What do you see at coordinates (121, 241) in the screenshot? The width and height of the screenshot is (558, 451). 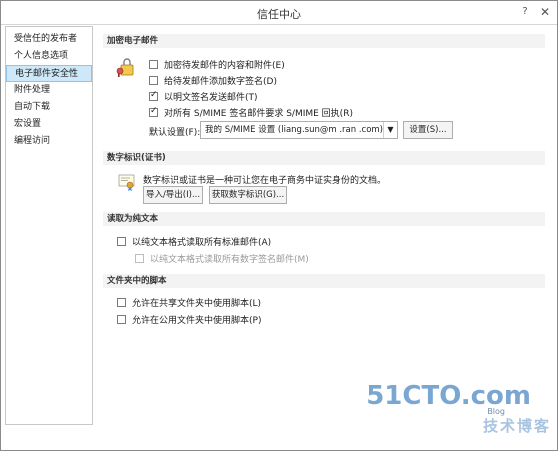 I see `read-all-plain-text-checkbox` at bounding box center [121, 241].